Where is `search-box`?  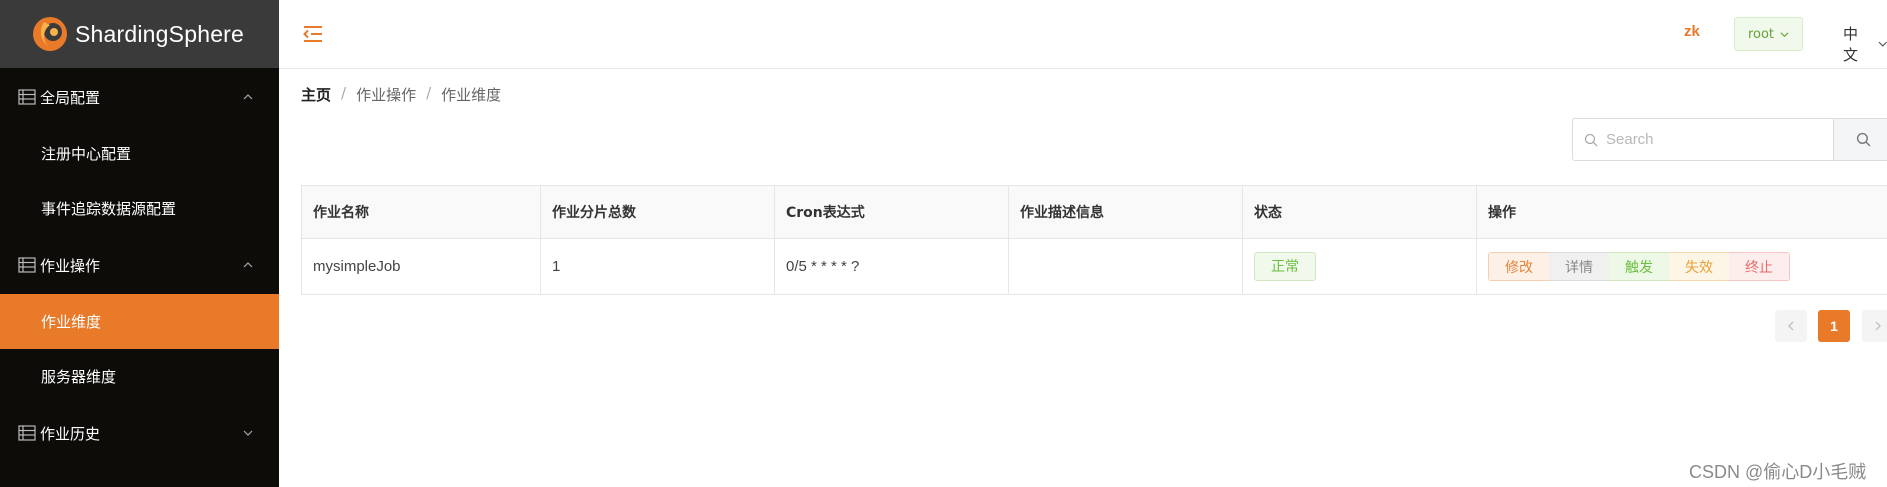
search-box is located at coordinates (1729, 139).